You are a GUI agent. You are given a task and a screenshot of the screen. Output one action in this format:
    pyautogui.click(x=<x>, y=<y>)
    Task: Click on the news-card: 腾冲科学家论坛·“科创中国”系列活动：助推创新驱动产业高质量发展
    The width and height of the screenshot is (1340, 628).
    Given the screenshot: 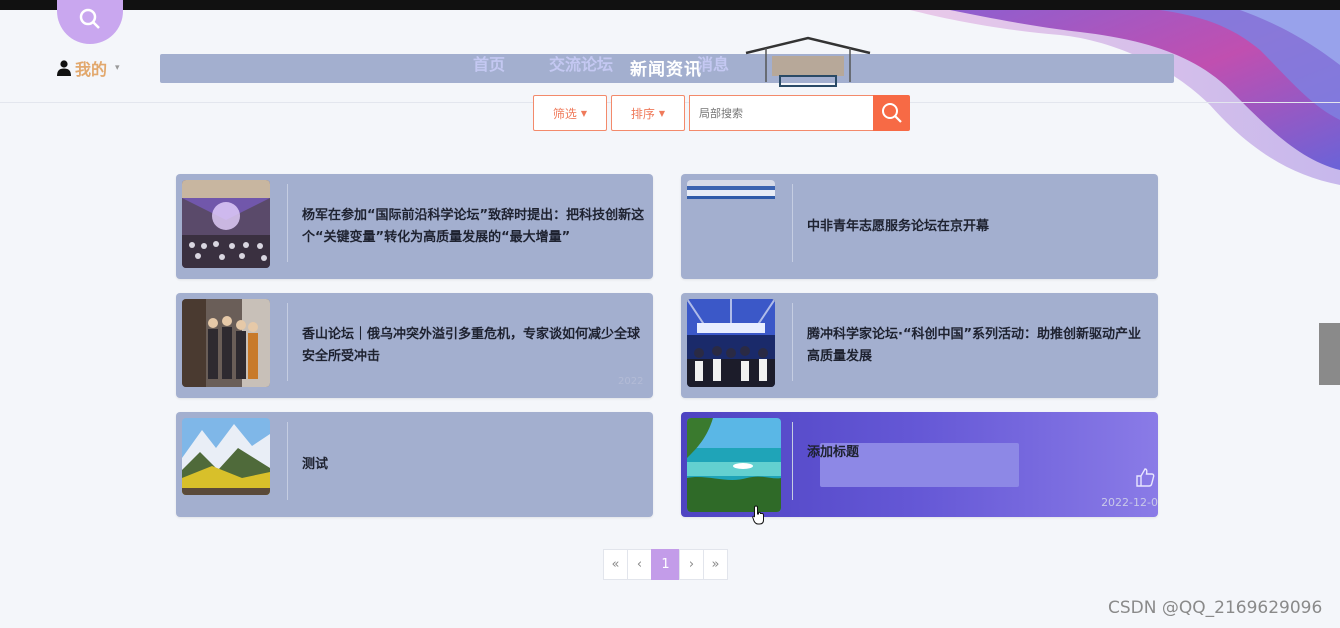 What is the action you would take?
    pyautogui.click(x=919, y=345)
    